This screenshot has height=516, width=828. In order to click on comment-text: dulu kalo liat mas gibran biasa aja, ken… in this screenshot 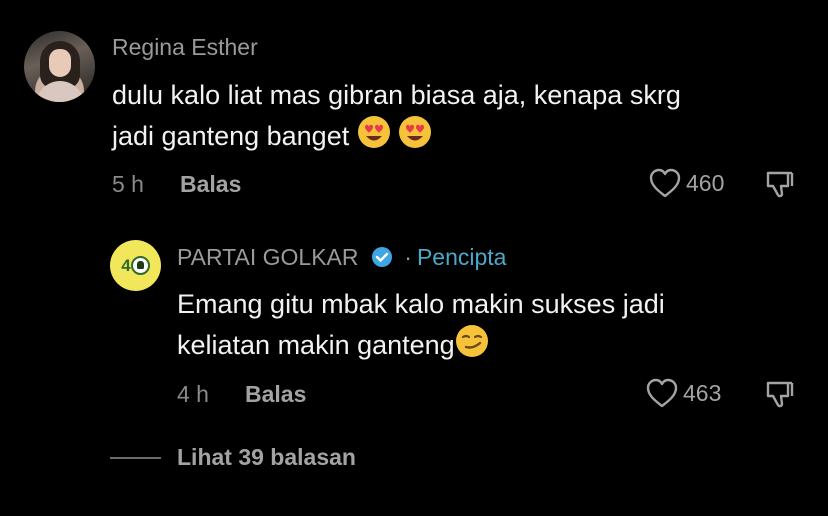, I will do `click(396, 115)`.